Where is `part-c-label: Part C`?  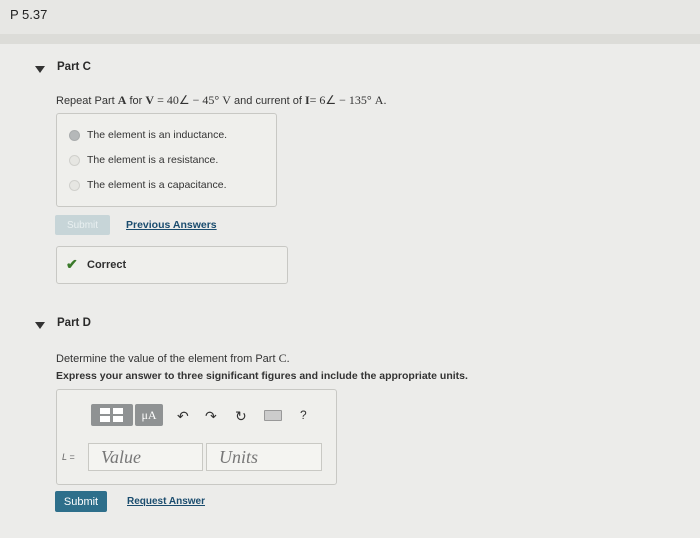
part-c-label: Part C is located at coordinates (74, 67).